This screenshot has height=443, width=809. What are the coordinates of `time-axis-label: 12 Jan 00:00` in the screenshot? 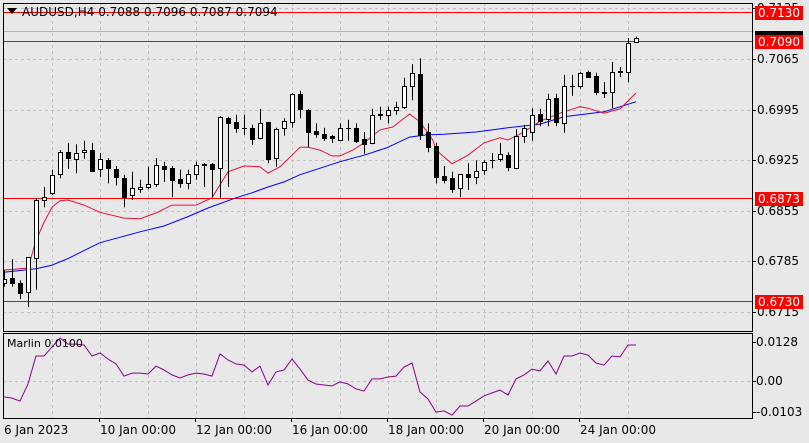 It's located at (234, 430).